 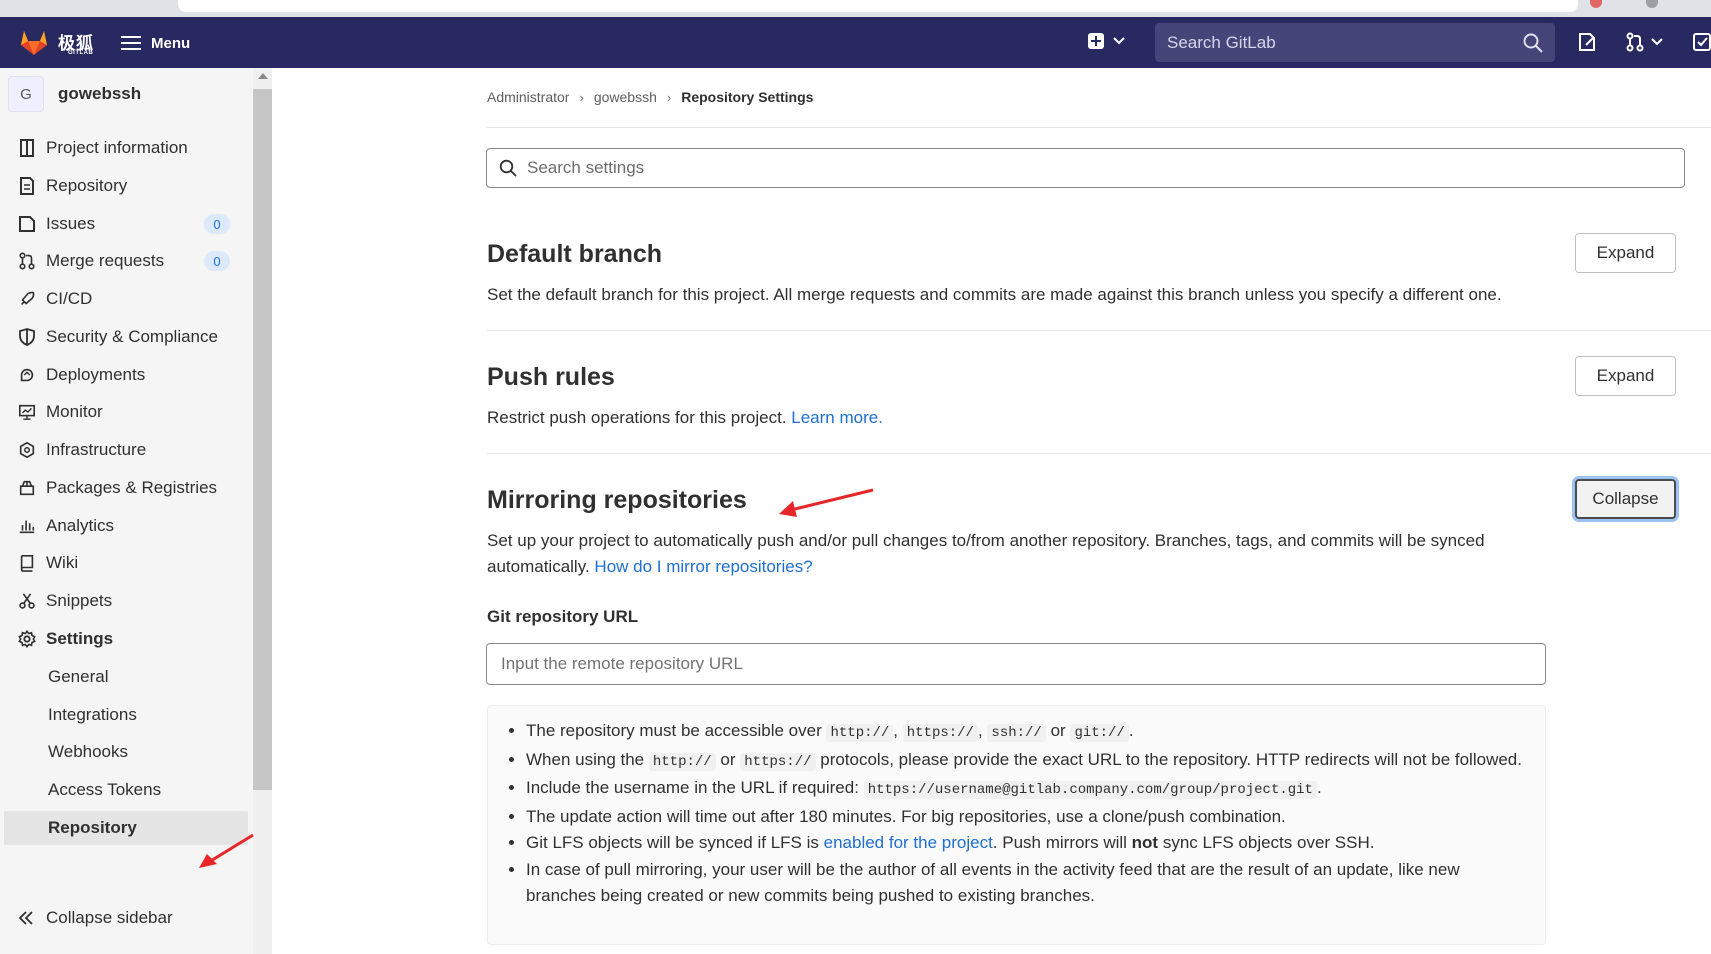 What do you see at coordinates (79, 600) in the screenshot?
I see `sidebar-item-label: Snippets` at bounding box center [79, 600].